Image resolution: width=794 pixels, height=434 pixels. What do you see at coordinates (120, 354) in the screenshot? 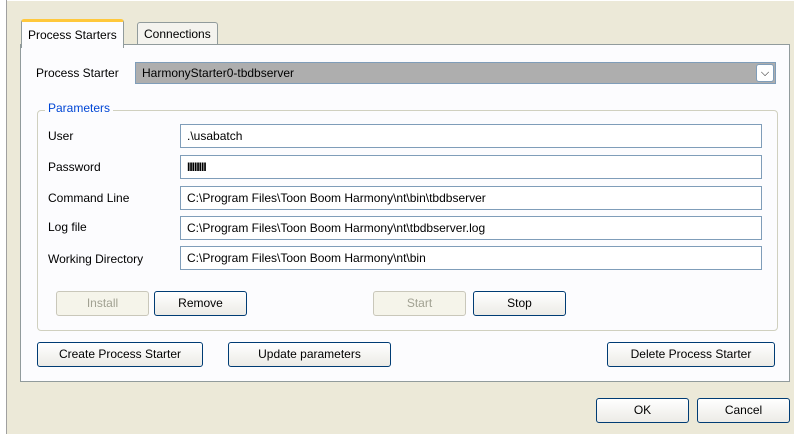
I see `create-process-starter-button: Create Process Starter` at bounding box center [120, 354].